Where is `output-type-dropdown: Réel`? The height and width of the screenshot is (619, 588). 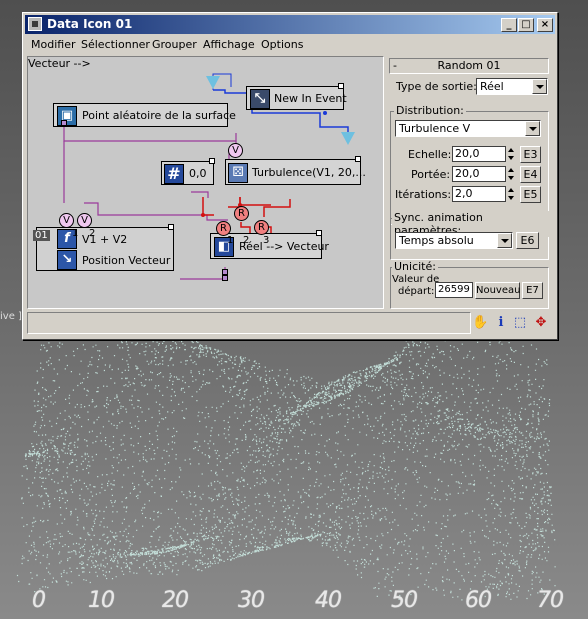
output-type-dropdown: Réel is located at coordinates (512, 86).